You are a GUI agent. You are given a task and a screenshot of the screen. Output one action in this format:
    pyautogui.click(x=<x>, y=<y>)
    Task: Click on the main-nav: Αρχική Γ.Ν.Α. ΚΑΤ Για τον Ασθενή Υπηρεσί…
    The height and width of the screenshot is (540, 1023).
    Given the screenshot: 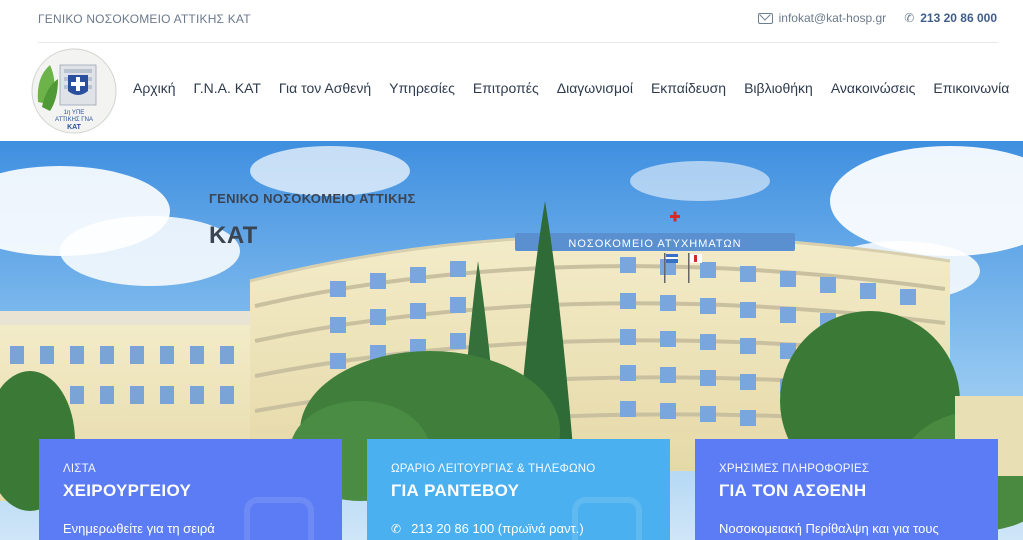 What is the action you would take?
    pyautogui.click(x=571, y=88)
    